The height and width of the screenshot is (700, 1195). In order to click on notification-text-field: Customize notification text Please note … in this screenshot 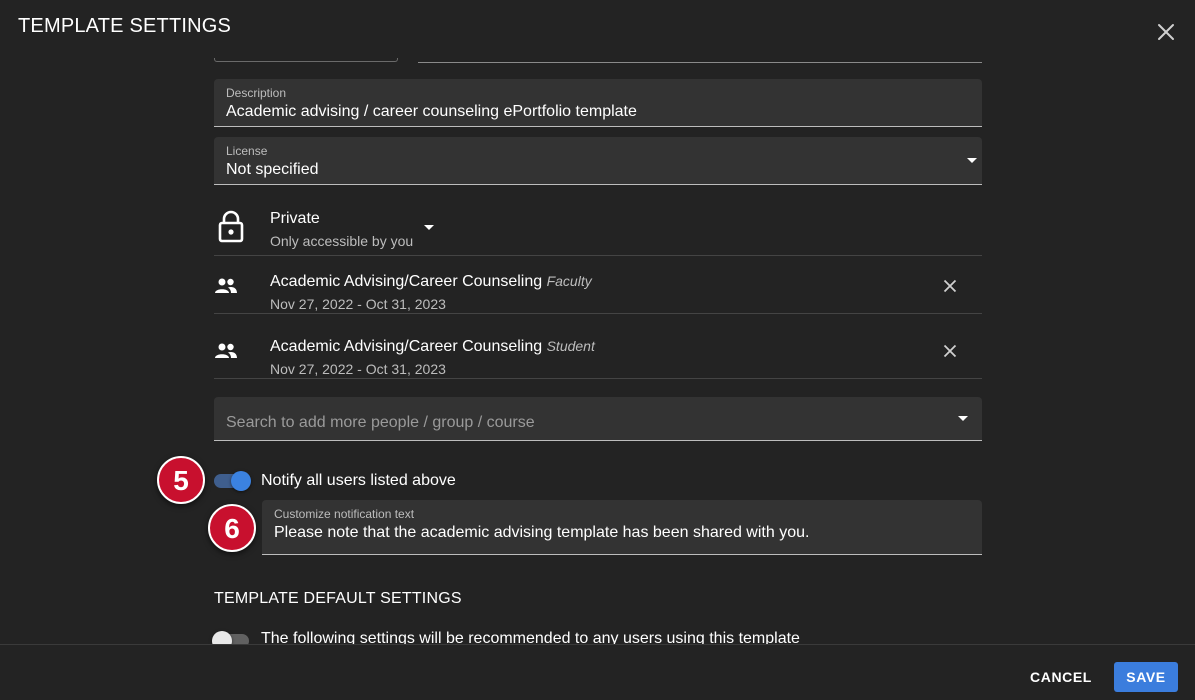, I will do `click(622, 527)`.